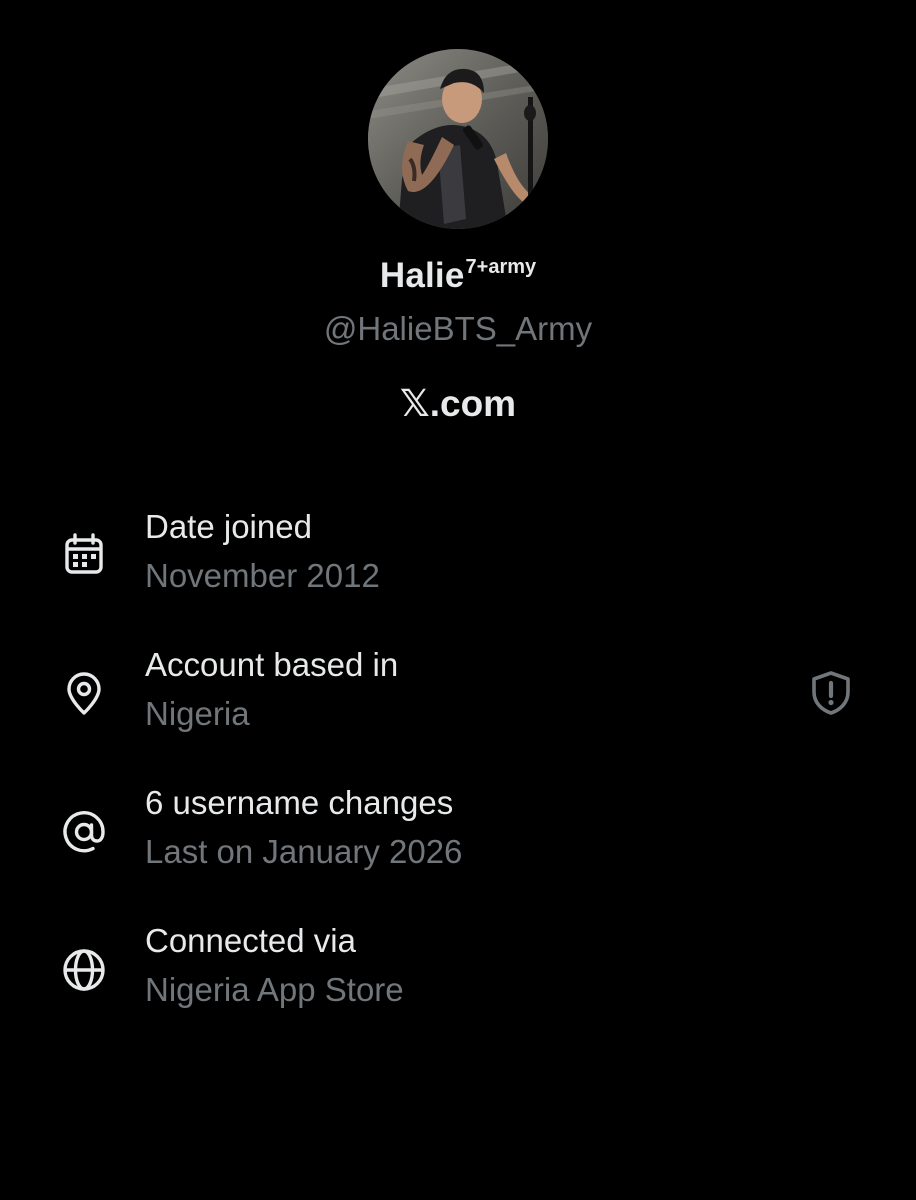  What do you see at coordinates (458, 555) in the screenshot?
I see `info-row-date-joined: Date joined November 2012` at bounding box center [458, 555].